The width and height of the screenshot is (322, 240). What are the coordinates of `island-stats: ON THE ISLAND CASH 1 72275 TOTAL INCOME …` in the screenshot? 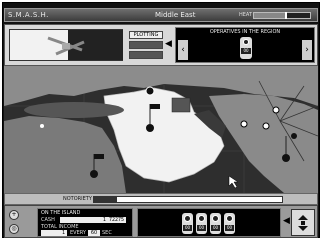 It's located at (85, 222).